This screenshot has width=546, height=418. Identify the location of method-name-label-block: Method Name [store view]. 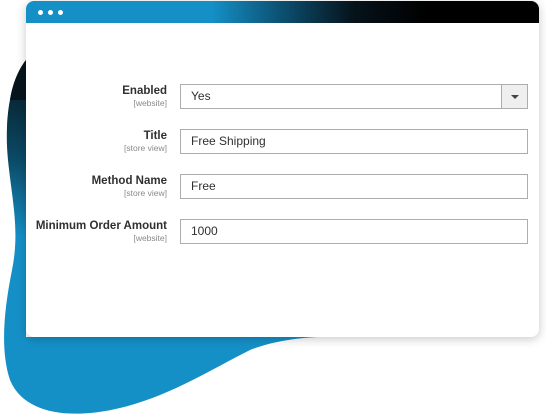
(96, 186).